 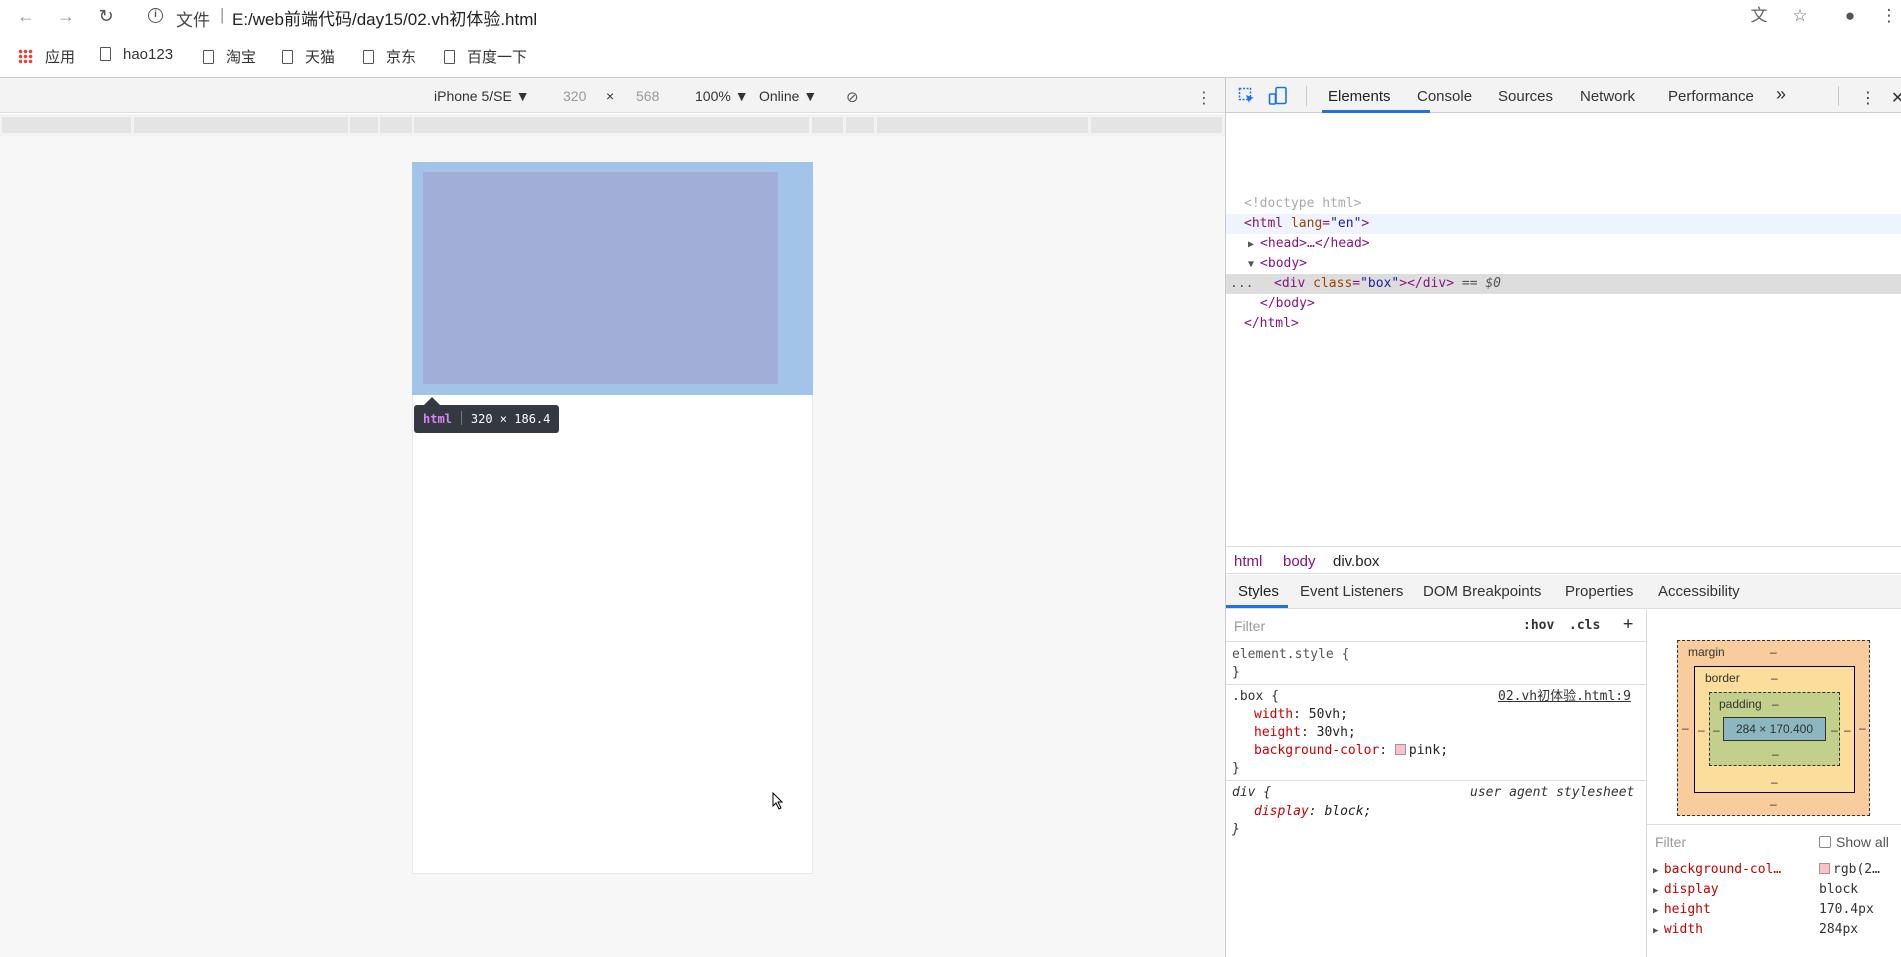 I want to click on div-selector: div {, so click(x=1251, y=793).